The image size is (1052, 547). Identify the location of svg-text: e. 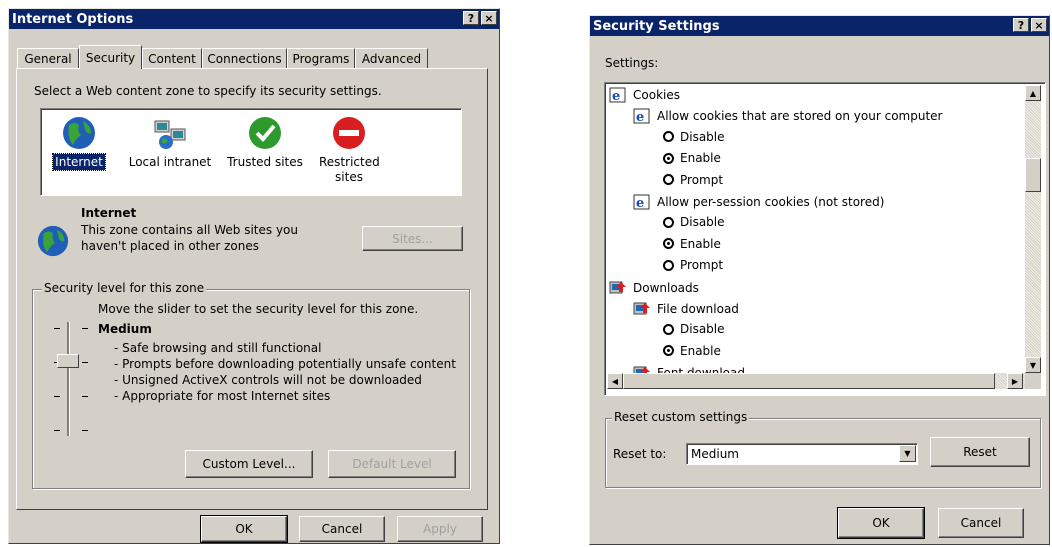
(616, 96).